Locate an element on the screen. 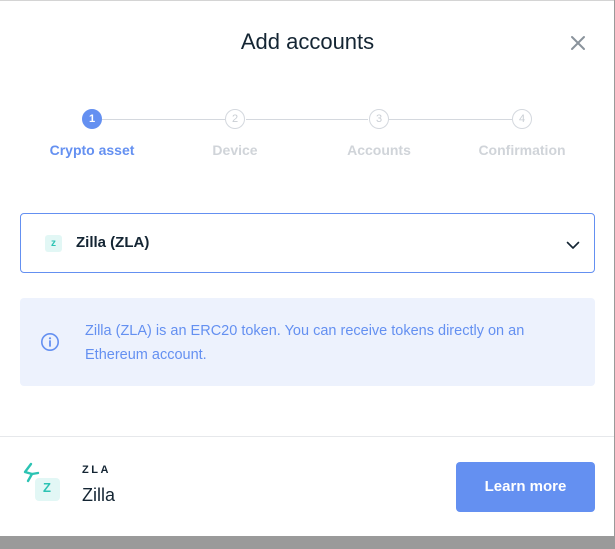  step-4-label: Confirmation is located at coordinates (522, 150).